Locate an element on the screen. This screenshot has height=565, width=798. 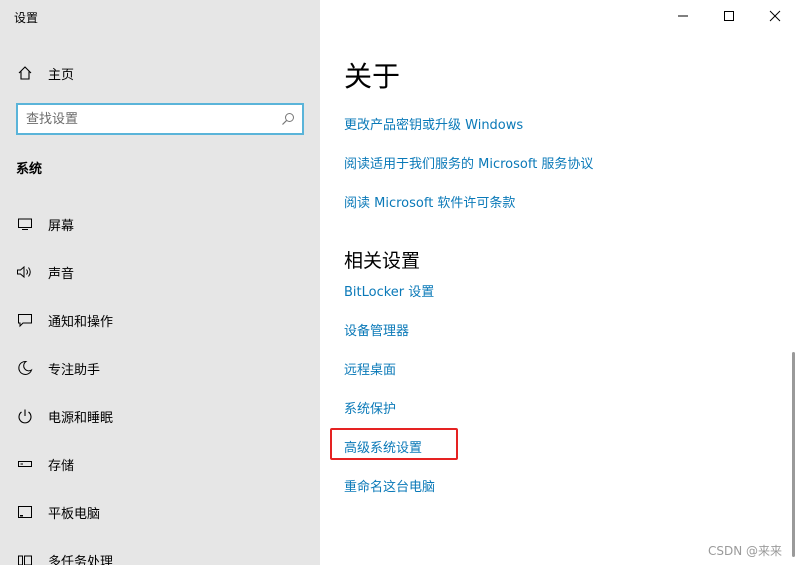
link-rename-pc: 重命名这台电脑 is located at coordinates (389, 485).